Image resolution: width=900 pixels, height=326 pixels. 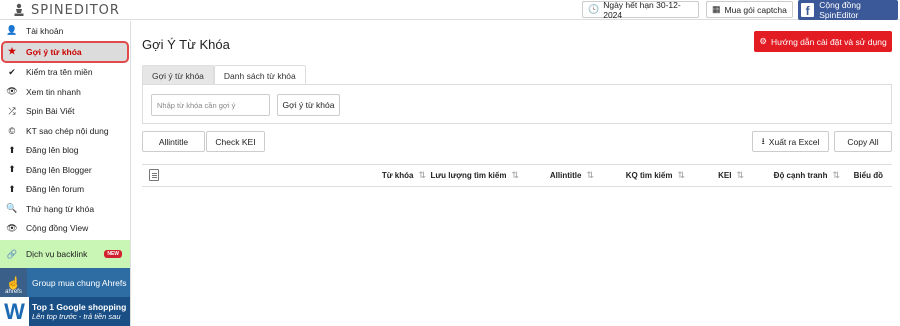 I want to click on column-header-search-volume: Lưu lượng tìm kiếm ⇅, so click(x=476, y=175).